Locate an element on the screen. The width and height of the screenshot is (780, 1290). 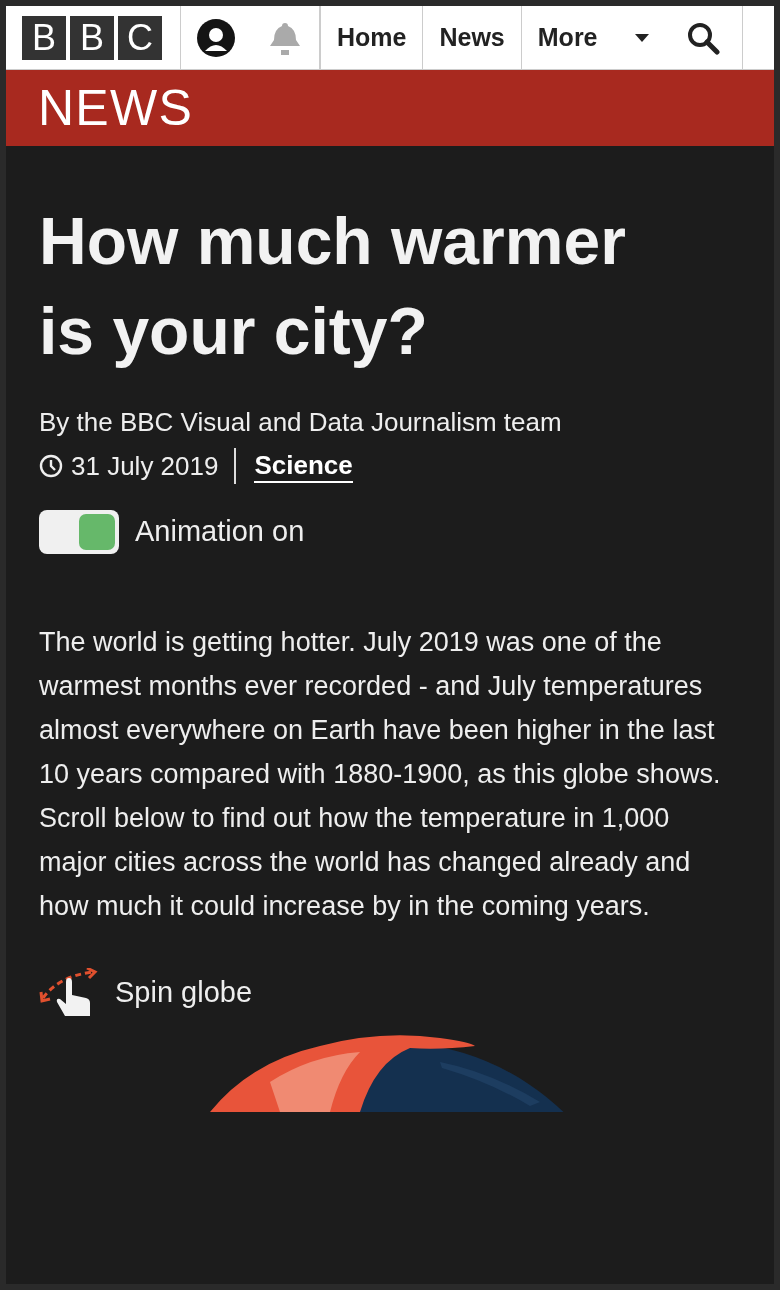
nav-link: News is located at coordinates (471, 37).